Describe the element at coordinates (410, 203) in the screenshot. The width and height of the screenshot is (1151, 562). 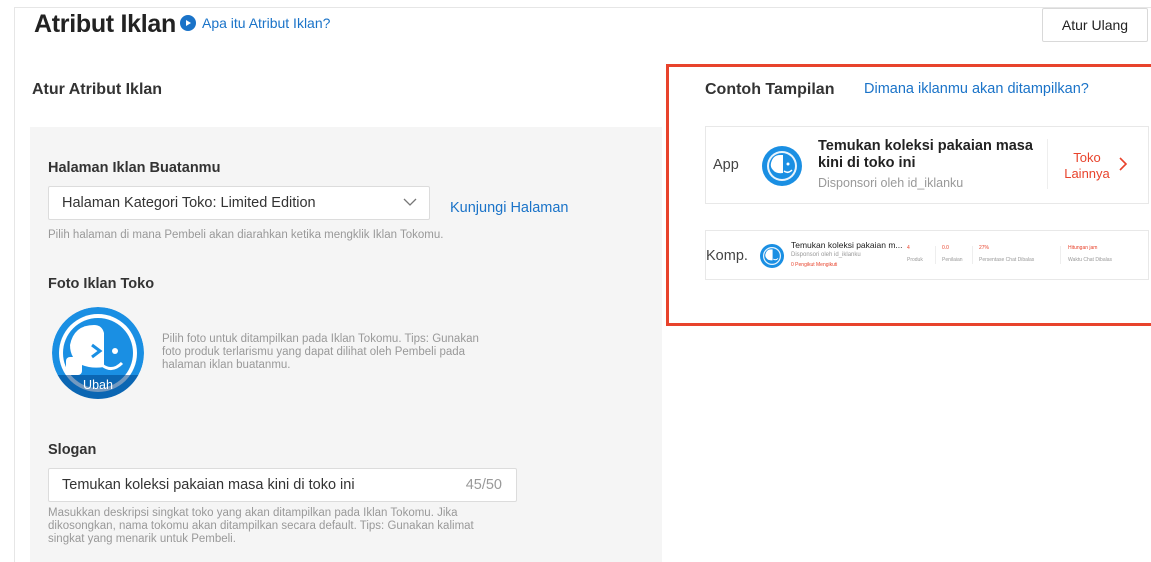
I see `chevron-down-icon` at that location.